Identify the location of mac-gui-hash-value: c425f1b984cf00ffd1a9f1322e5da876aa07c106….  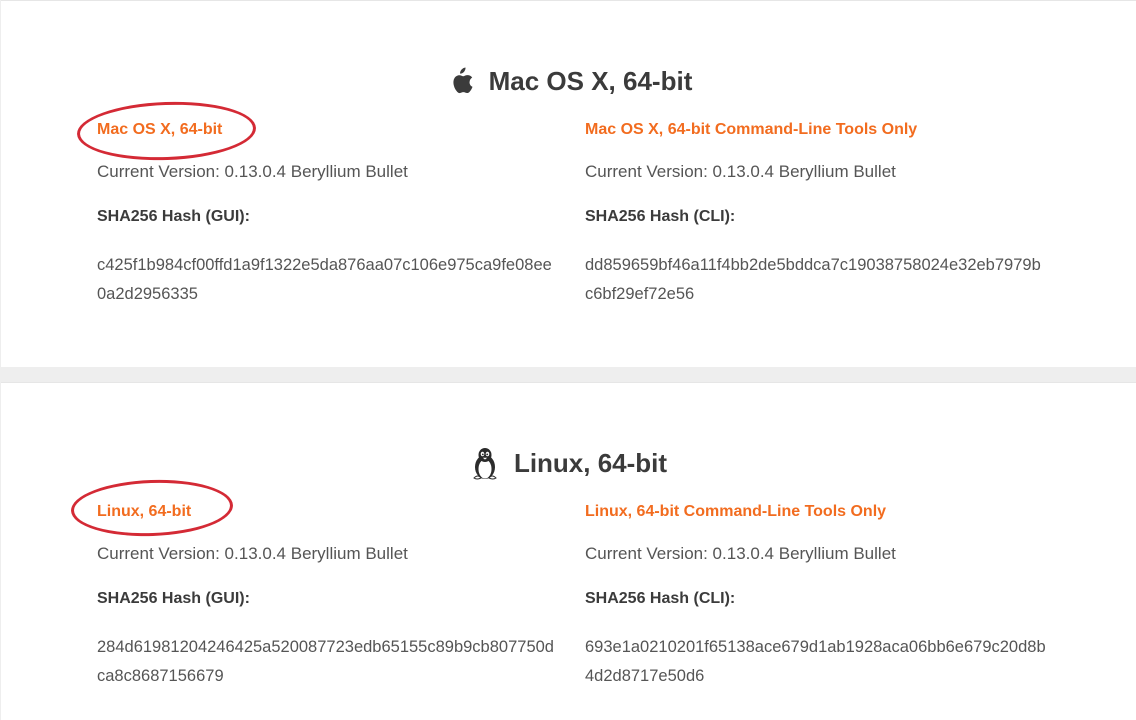
(324, 279).